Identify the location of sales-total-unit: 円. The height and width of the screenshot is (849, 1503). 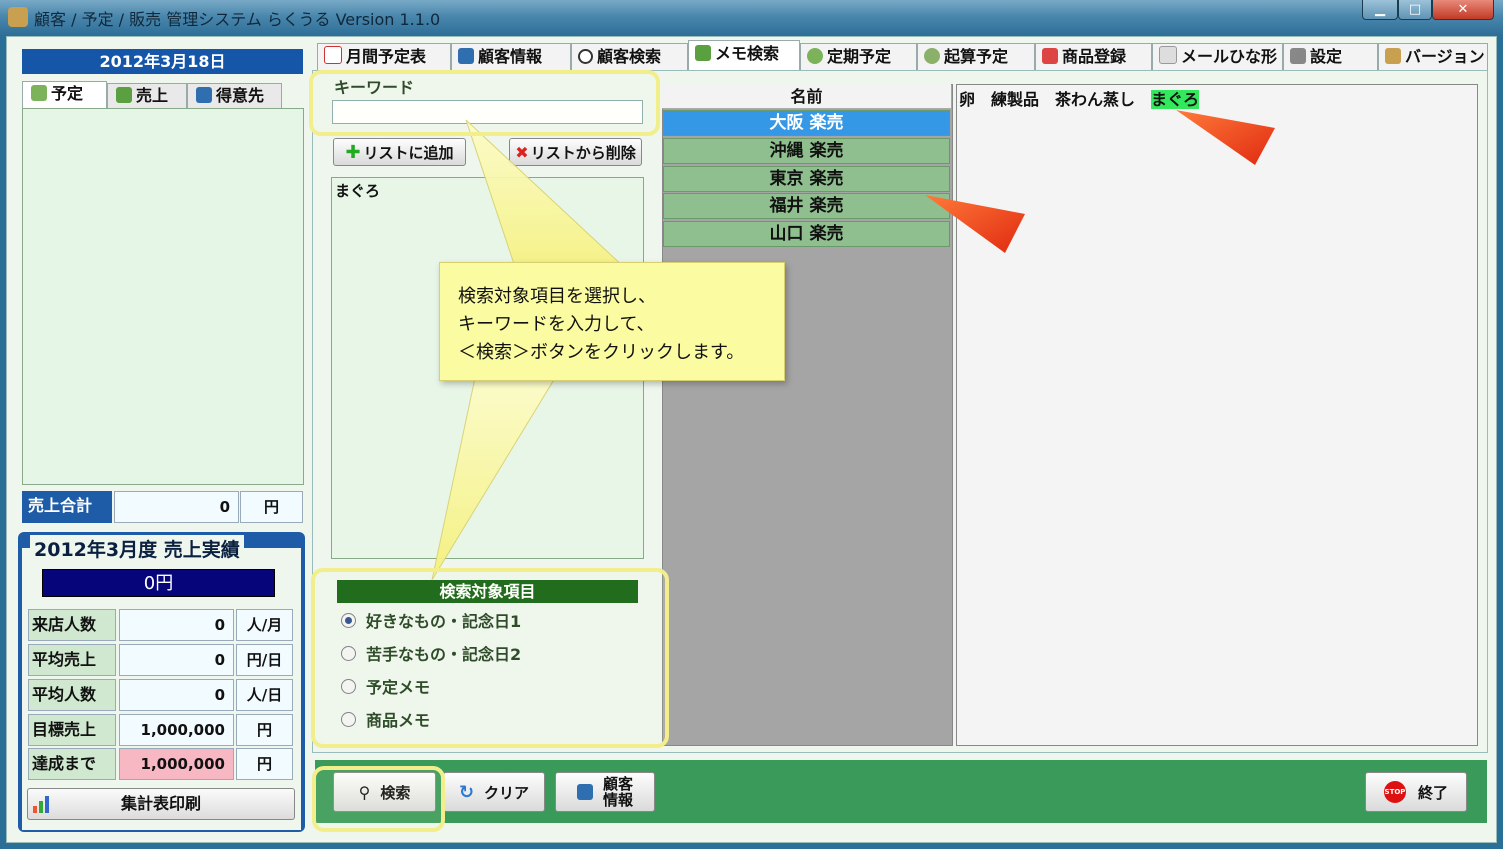
(271, 507).